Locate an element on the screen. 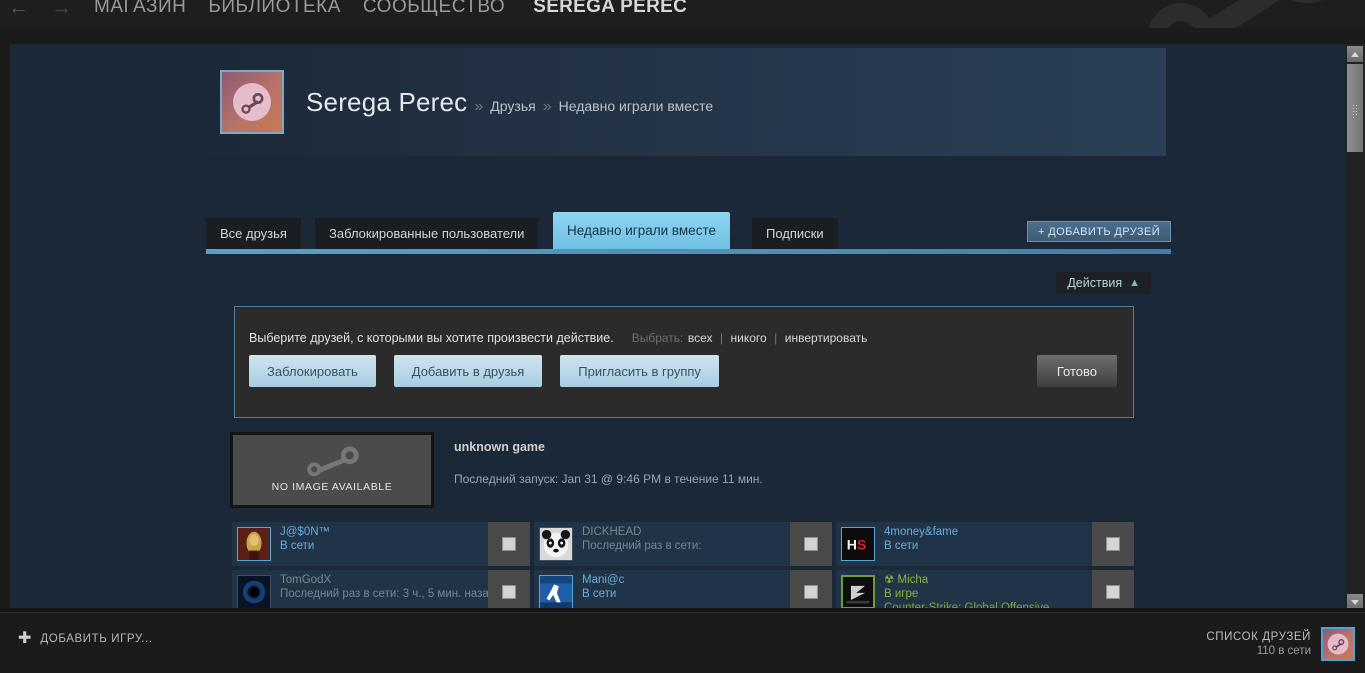  actions-button: Действия ▲ is located at coordinates (1103, 283).